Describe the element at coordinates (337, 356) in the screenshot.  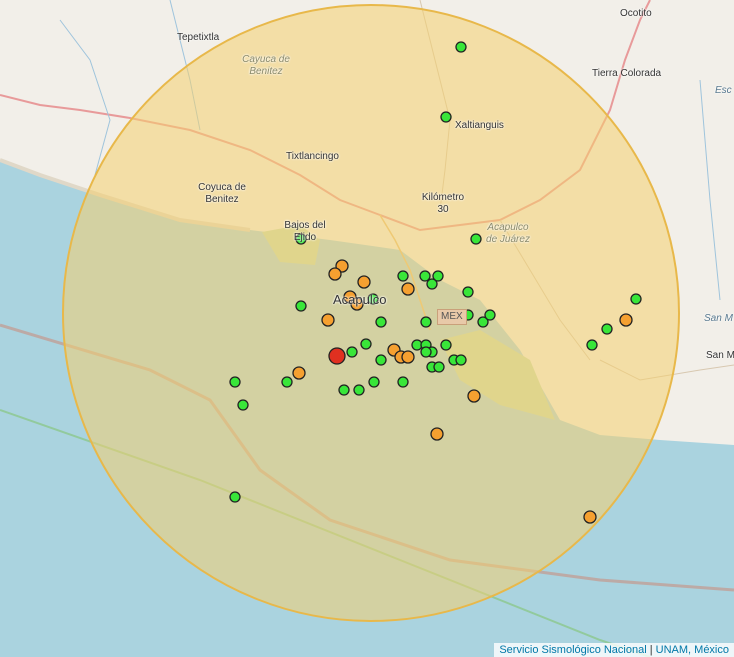
I see `event-marker-epicenter` at that location.